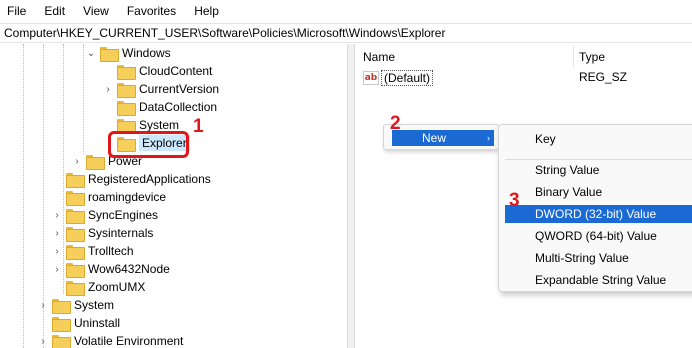 This screenshot has height=348, width=692. I want to click on menu-item-multi-string-value: Multi-String Value, so click(598, 258).